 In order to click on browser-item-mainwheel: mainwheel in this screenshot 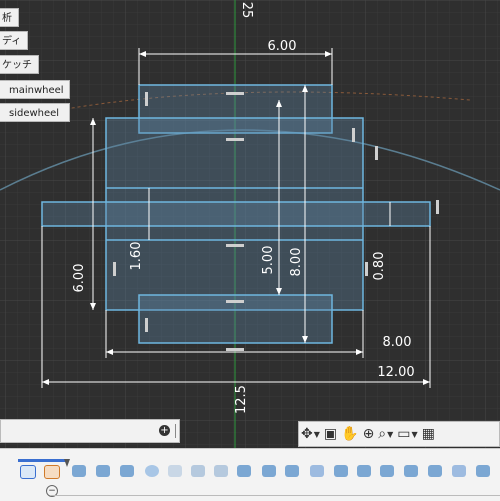, I will do `click(35, 89)`.